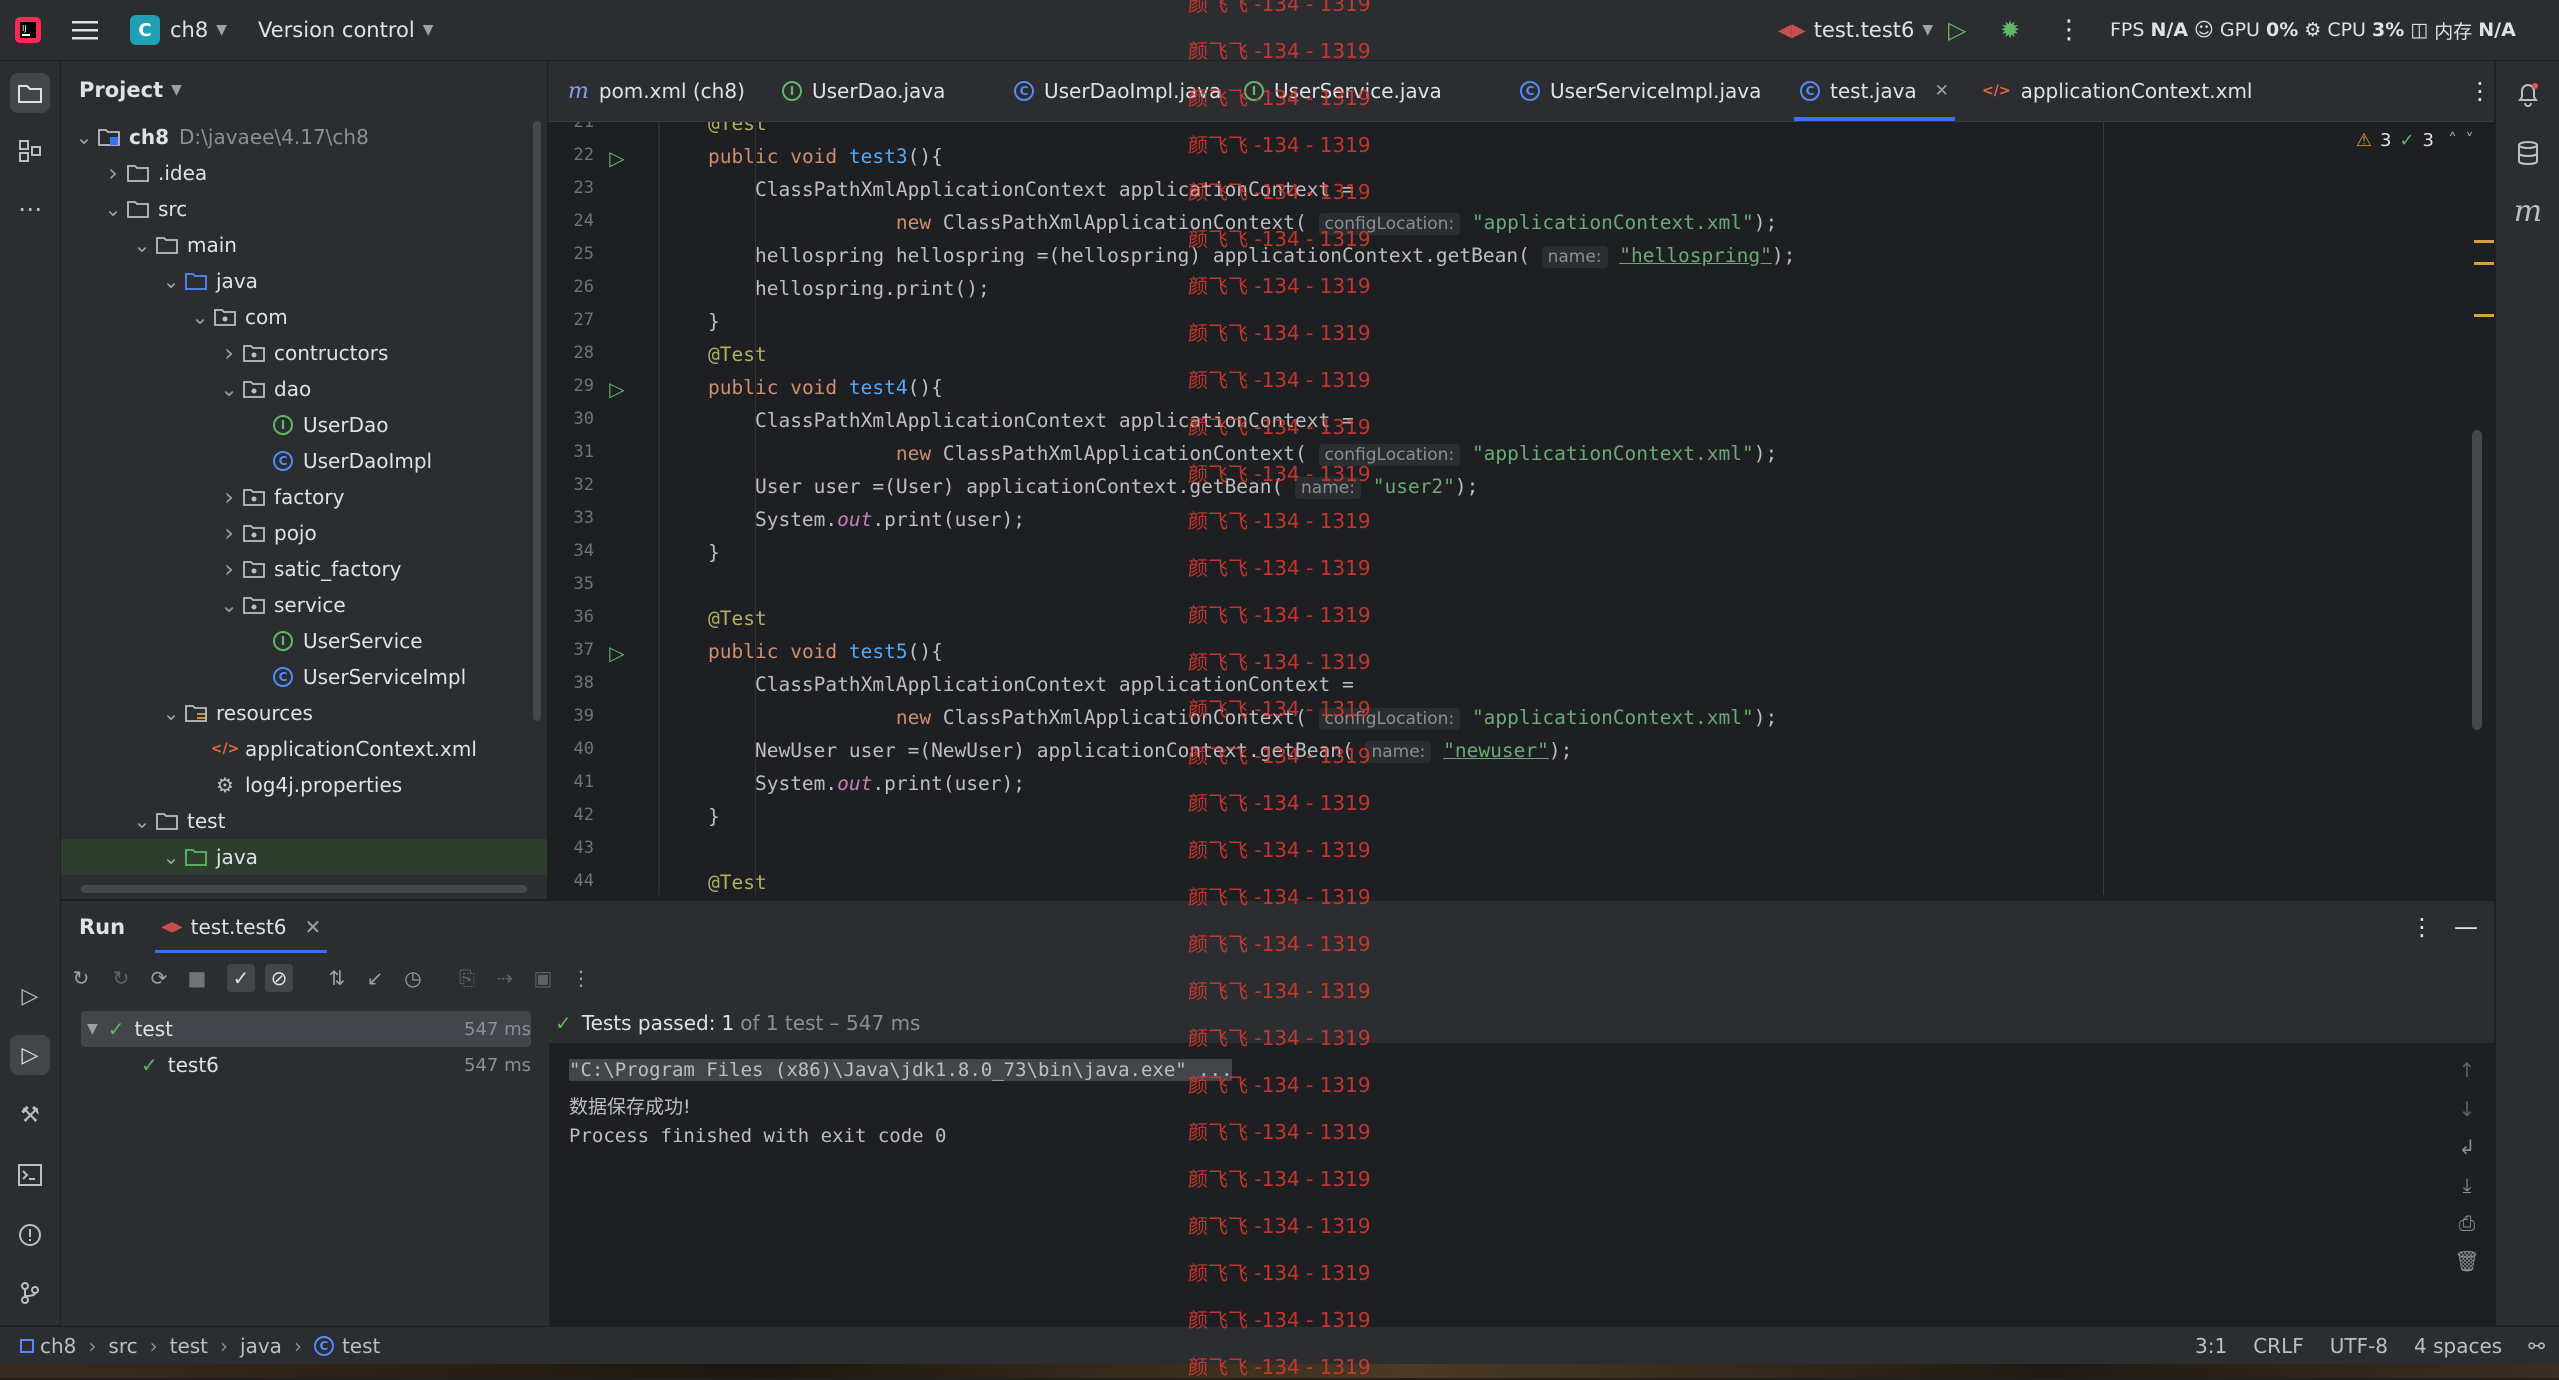 The image size is (2559, 1380). I want to click on minimize-icon: —, so click(2466, 927).